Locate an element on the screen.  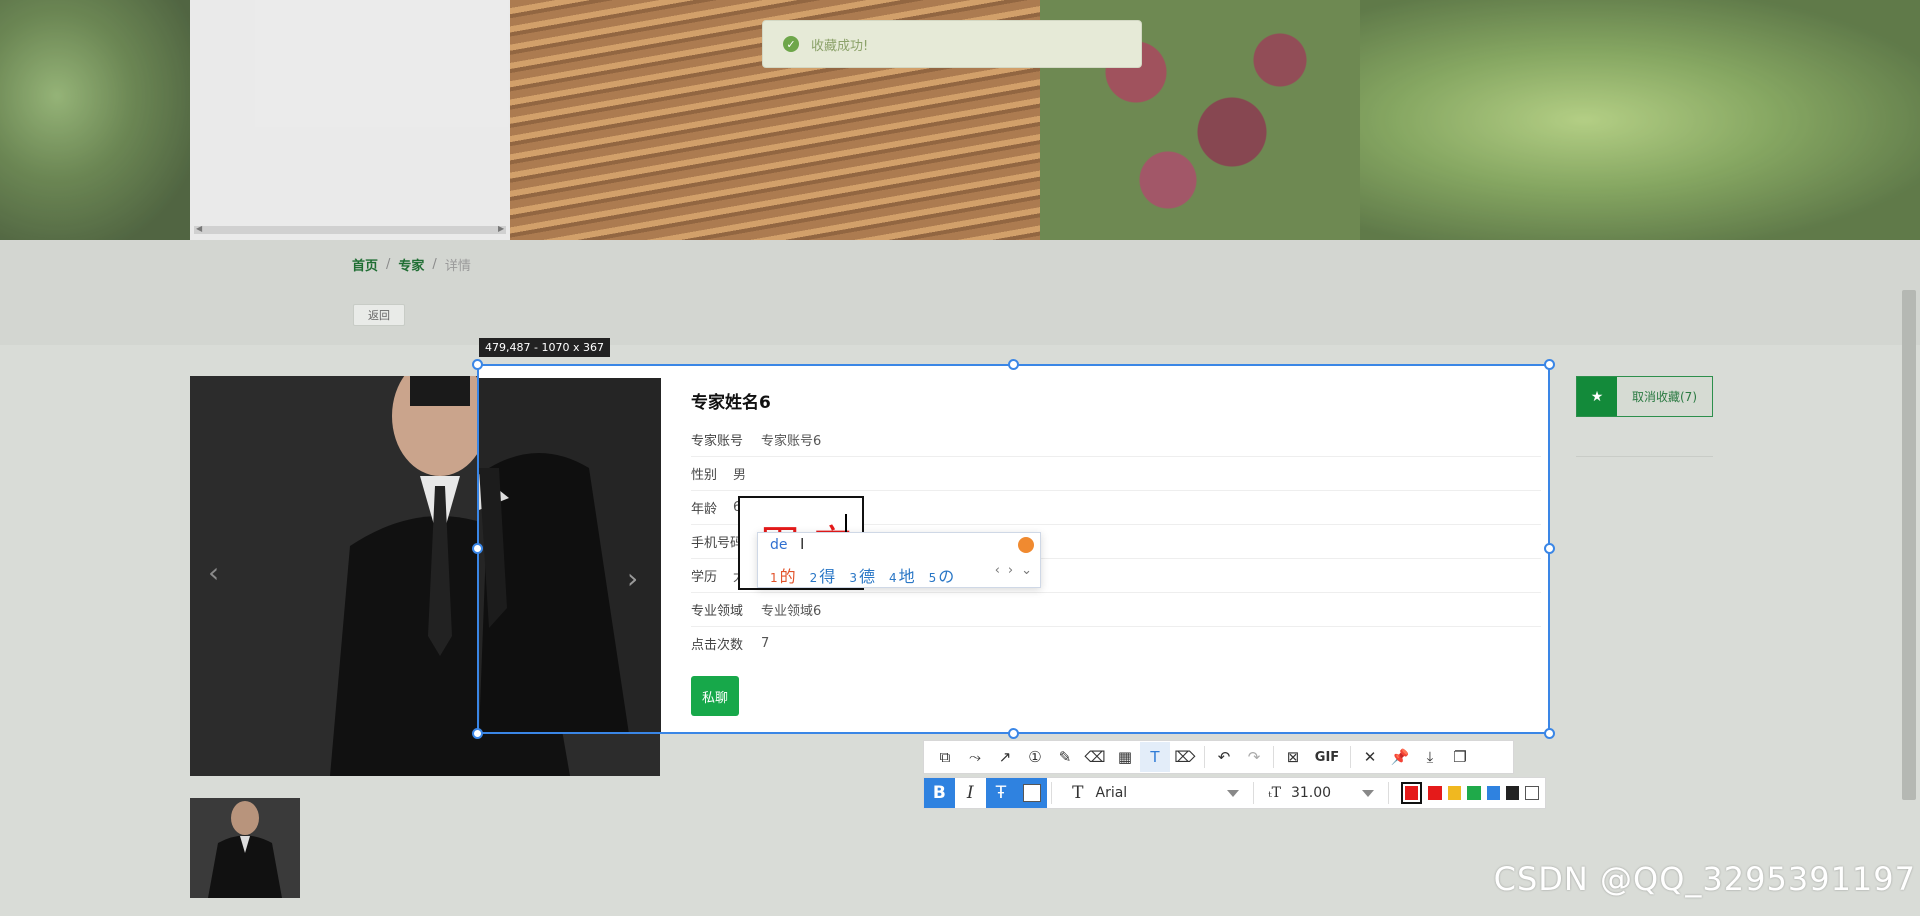
expert-photo-thumbnail is located at coordinates (245, 848).